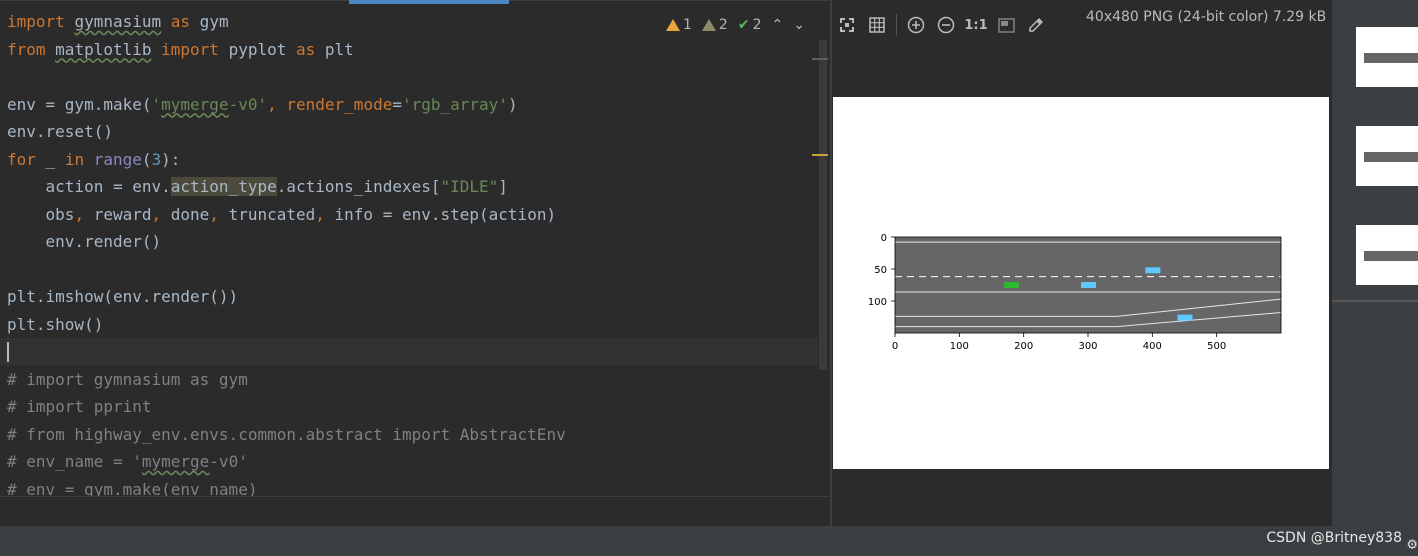 The height and width of the screenshot is (556, 1418). What do you see at coordinates (117, 159) in the screenshot?
I see `code-token: range` at bounding box center [117, 159].